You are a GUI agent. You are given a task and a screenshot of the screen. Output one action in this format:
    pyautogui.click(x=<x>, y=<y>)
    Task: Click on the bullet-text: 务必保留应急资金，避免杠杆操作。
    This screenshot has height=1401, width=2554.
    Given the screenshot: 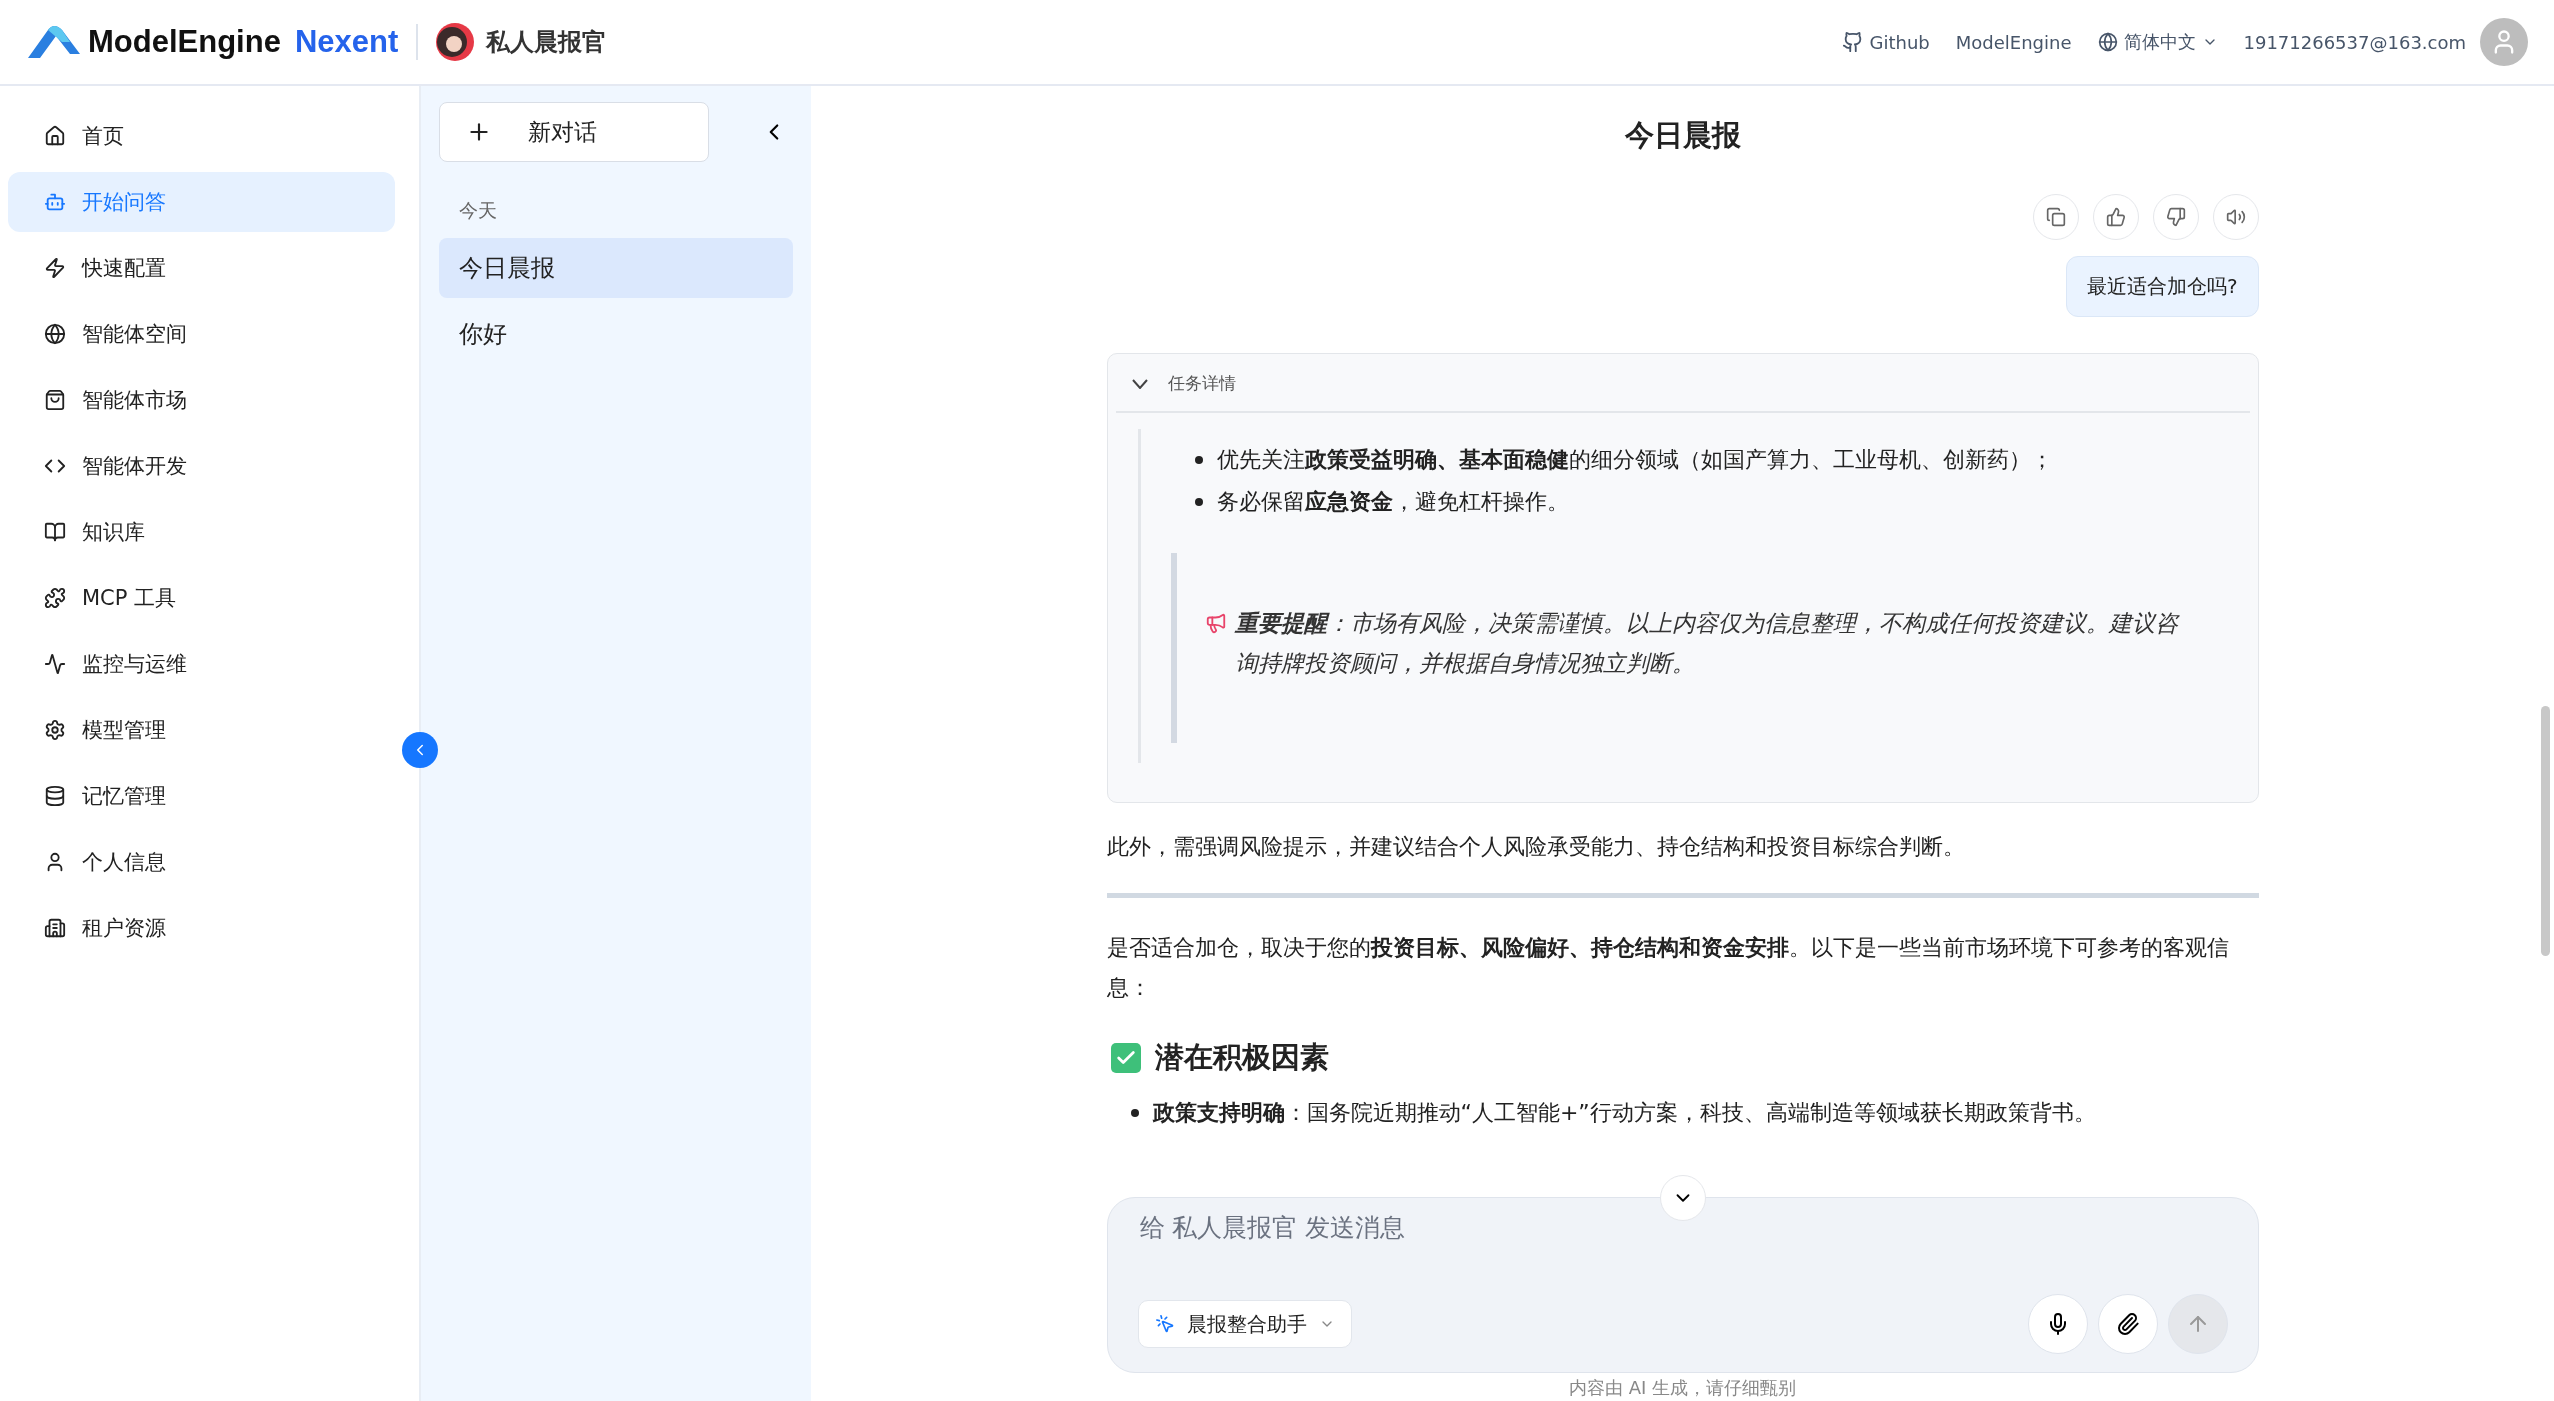 What is the action you would take?
    pyautogui.click(x=1392, y=502)
    